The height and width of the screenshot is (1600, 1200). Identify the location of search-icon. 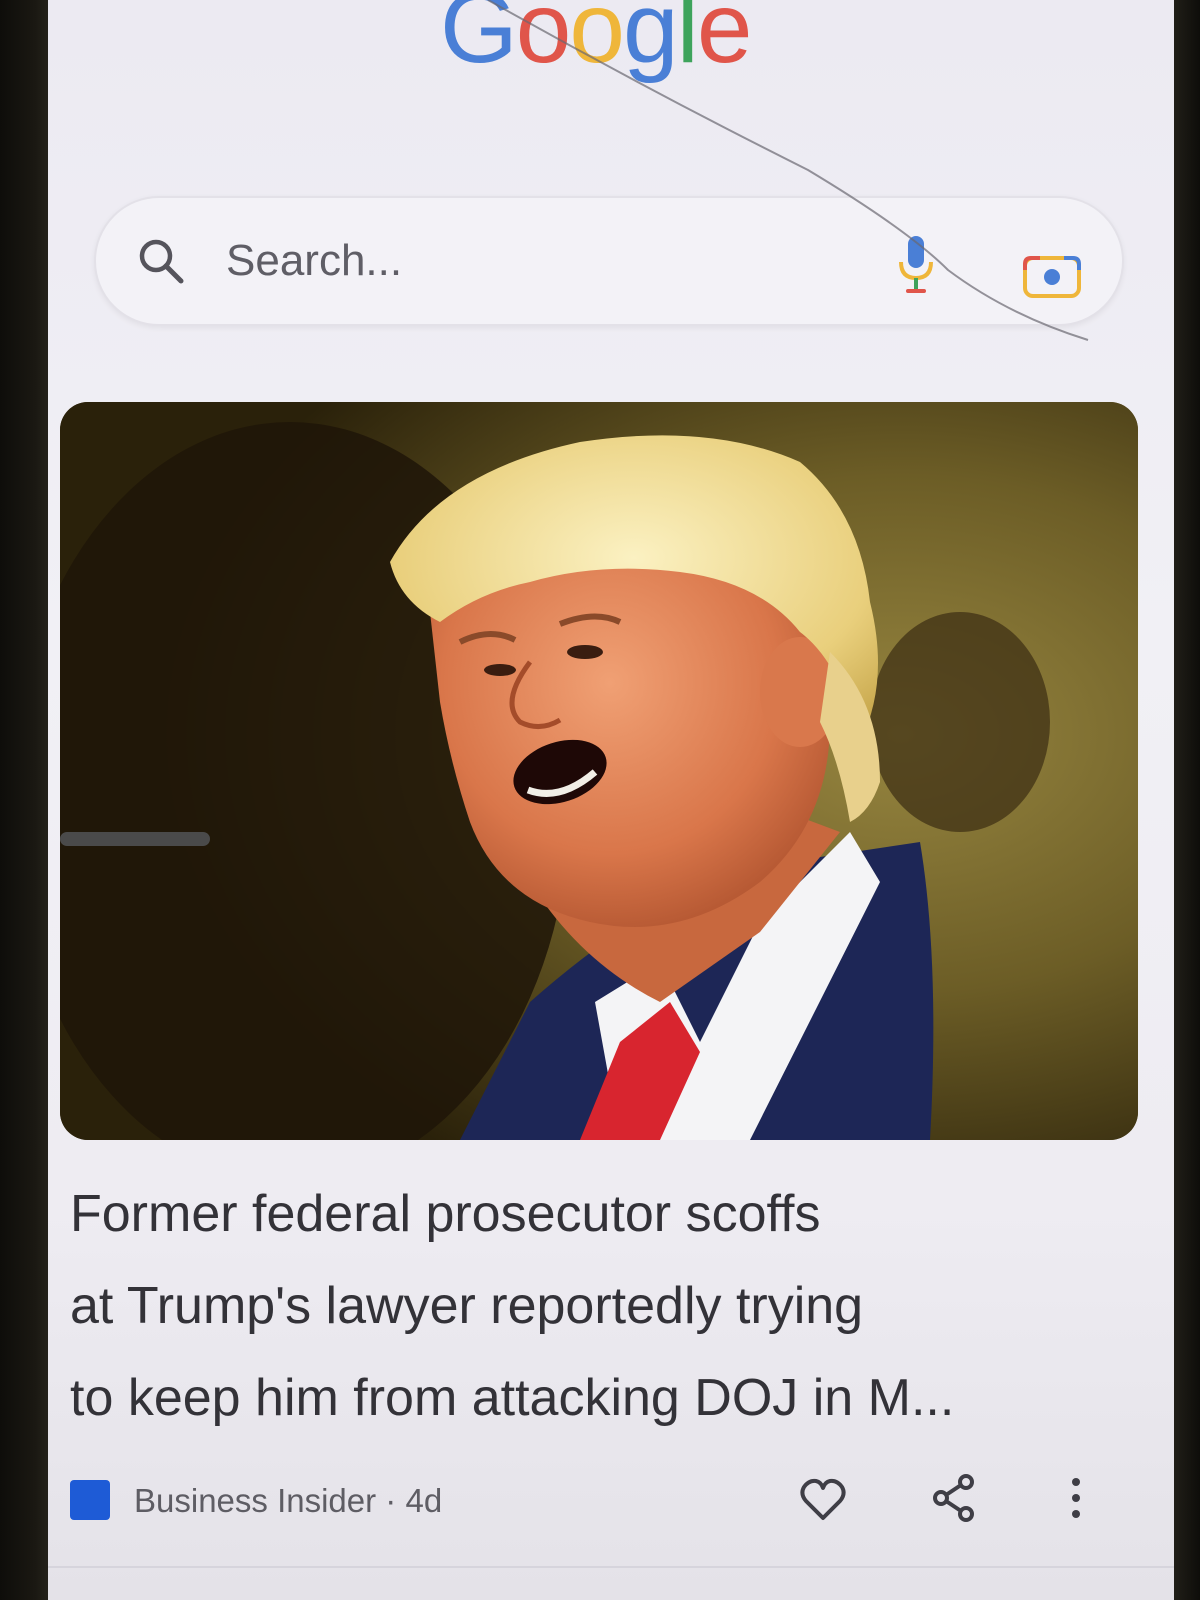
(161, 261).